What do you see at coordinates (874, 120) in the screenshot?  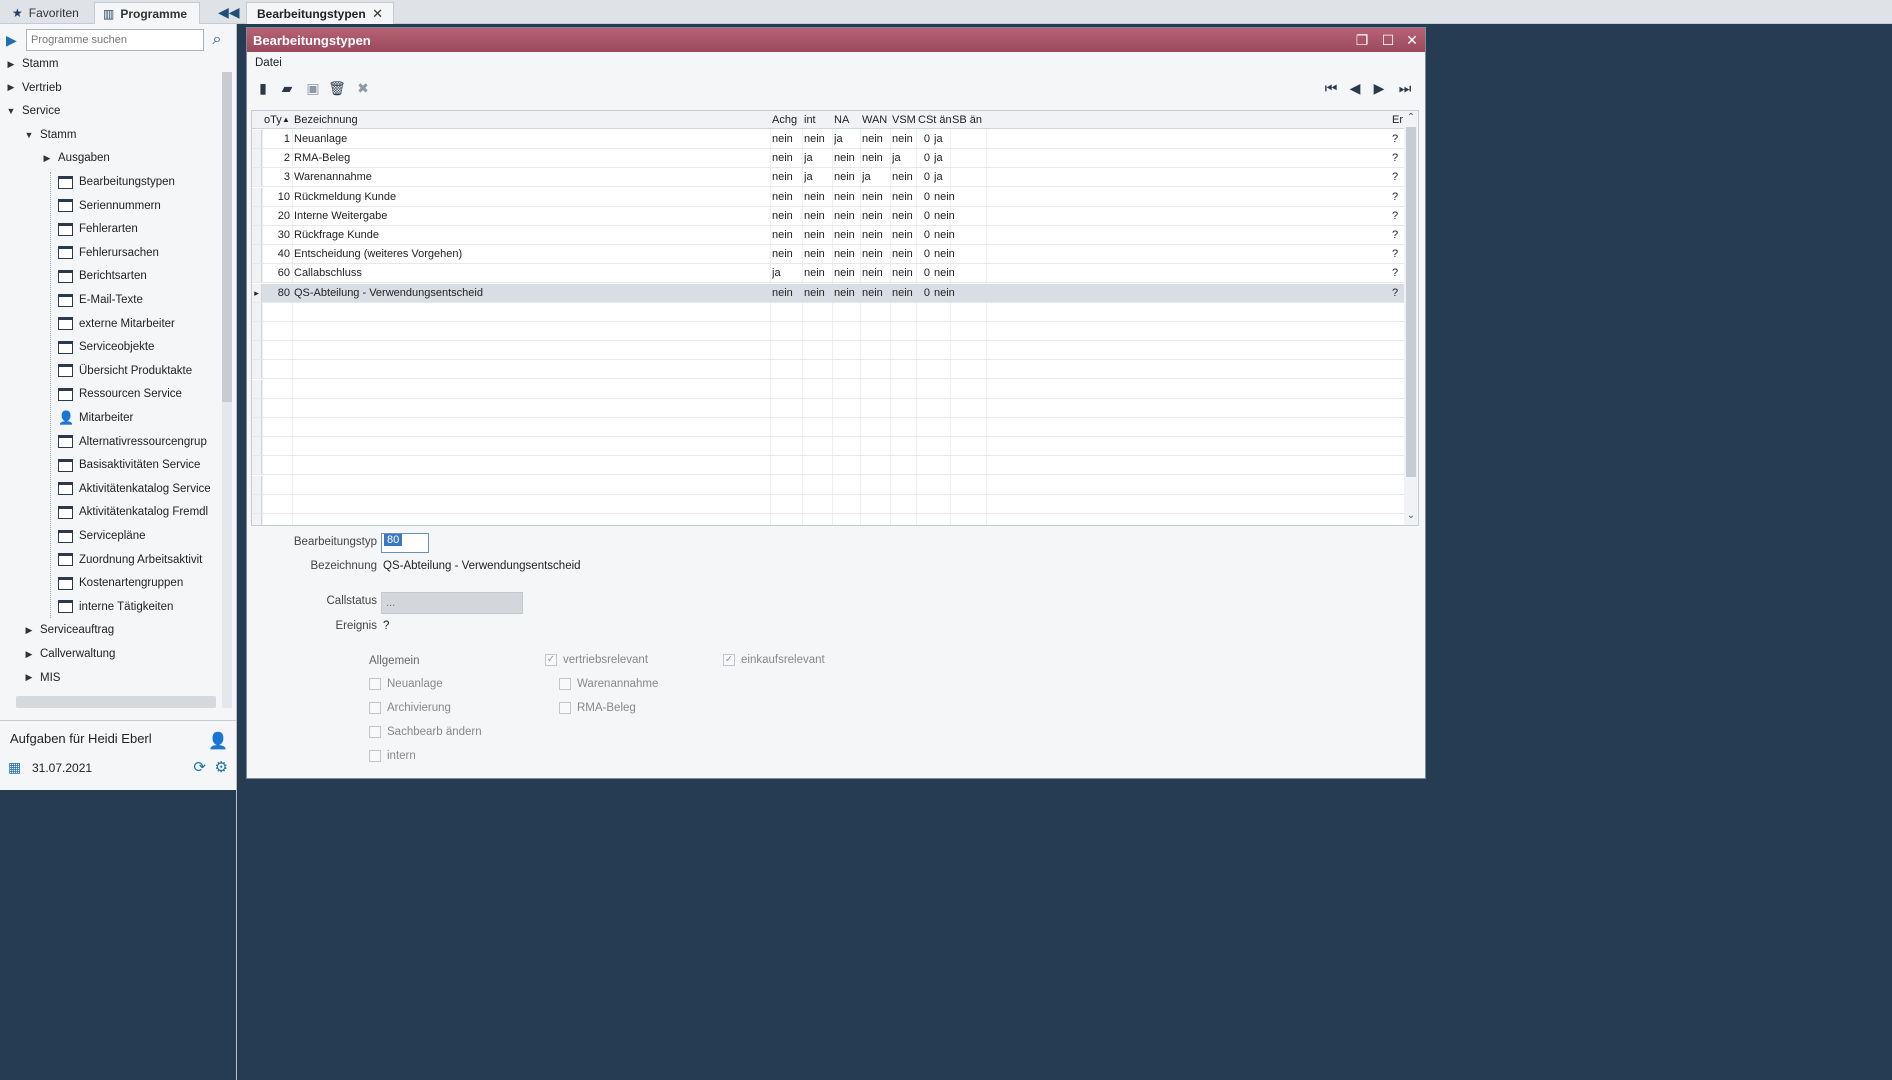 I see `column-header: WAN` at bounding box center [874, 120].